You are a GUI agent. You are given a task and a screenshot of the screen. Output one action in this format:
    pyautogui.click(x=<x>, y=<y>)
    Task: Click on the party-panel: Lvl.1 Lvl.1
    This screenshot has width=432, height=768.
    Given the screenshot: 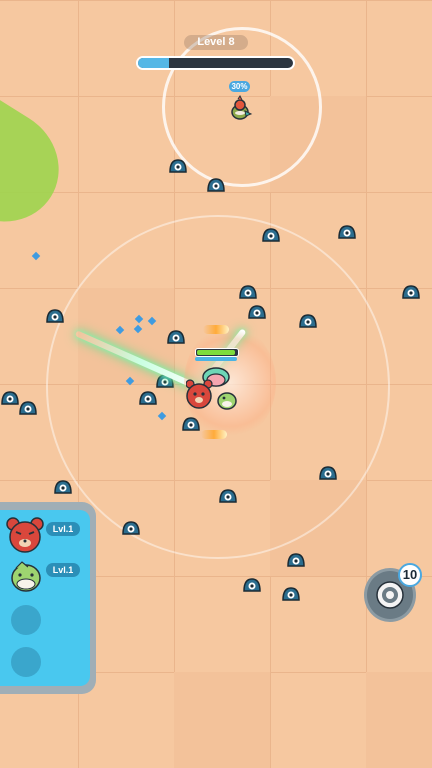 What is the action you would take?
    pyautogui.click(x=45, y=598)
    